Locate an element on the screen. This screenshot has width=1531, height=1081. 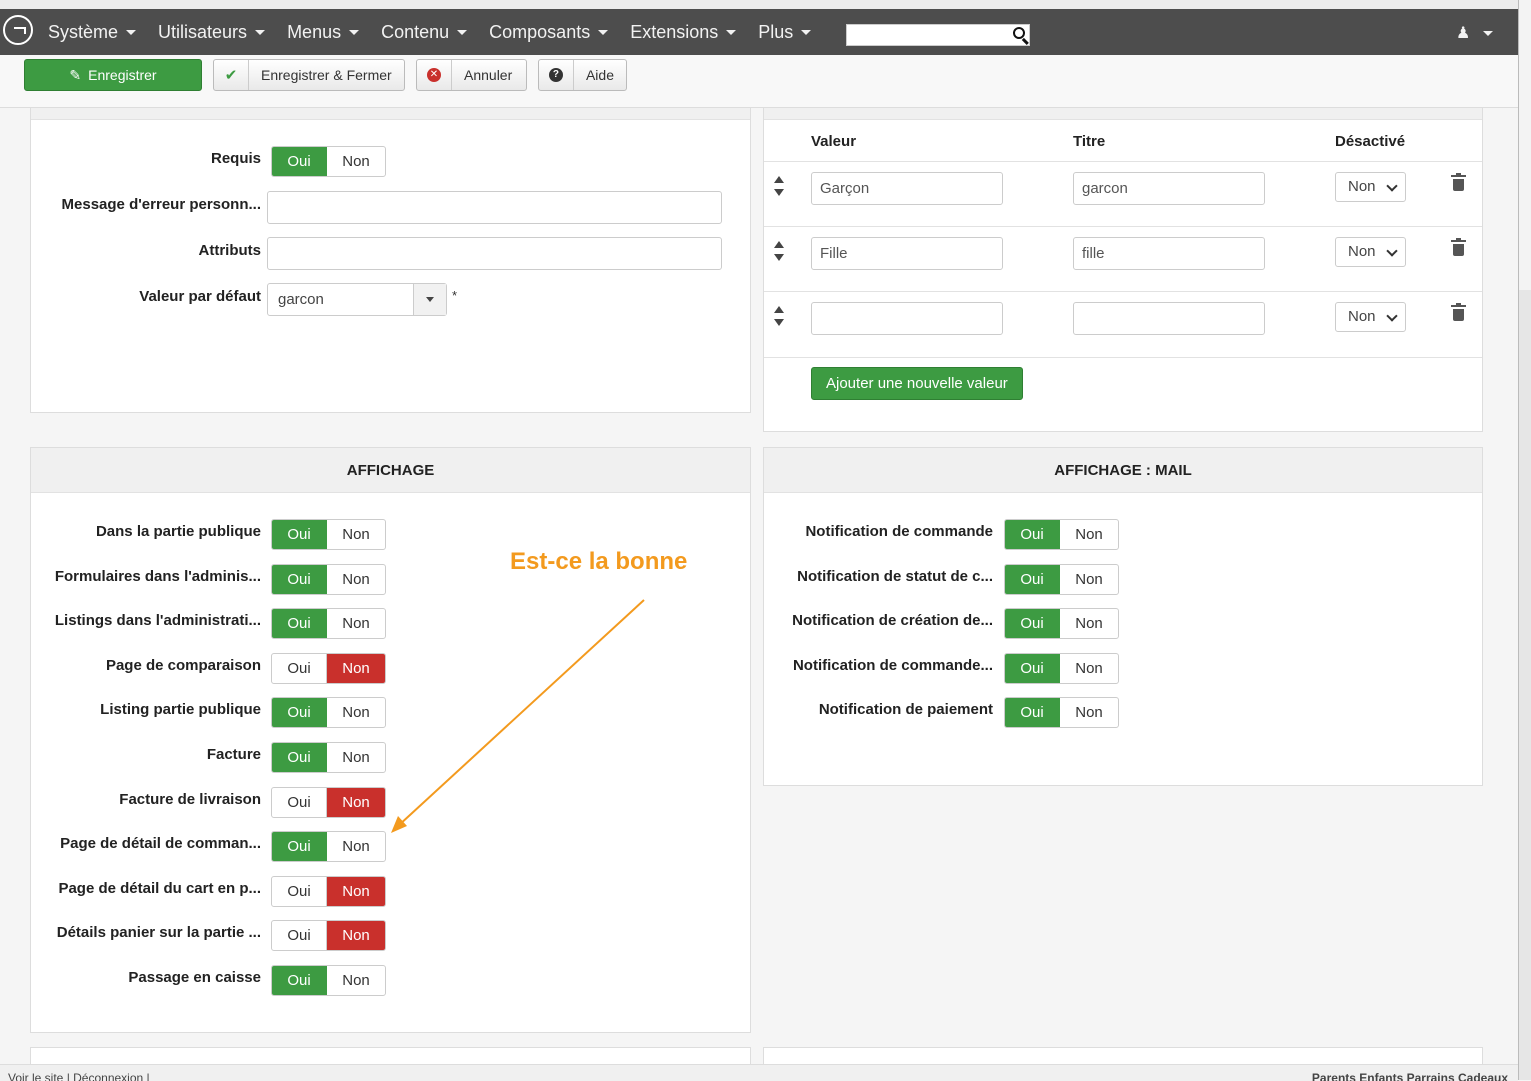
background-window-edge is located at coordinates (1524, 540).